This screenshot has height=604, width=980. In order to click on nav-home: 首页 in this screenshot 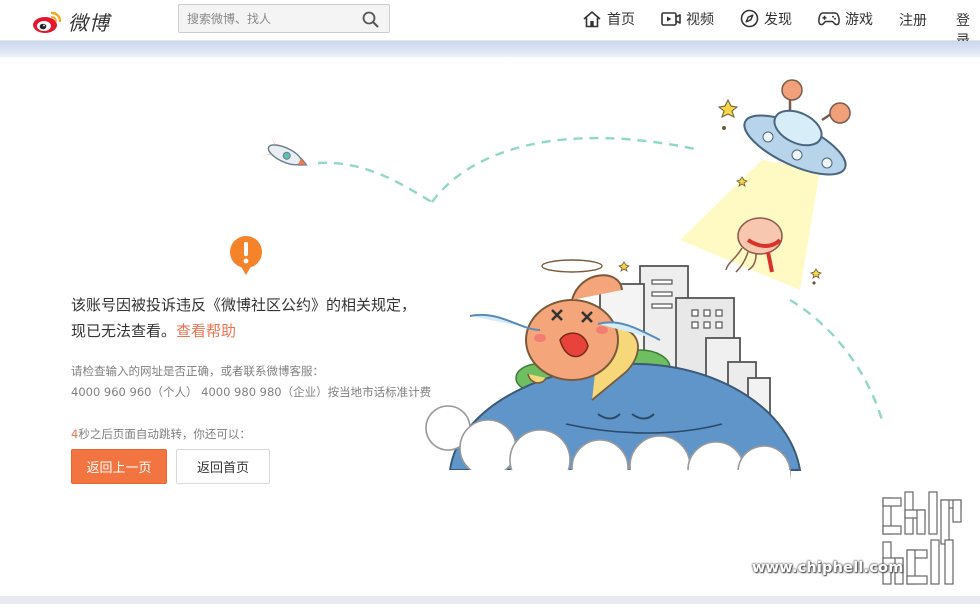, I will do `click(608, 19)`.